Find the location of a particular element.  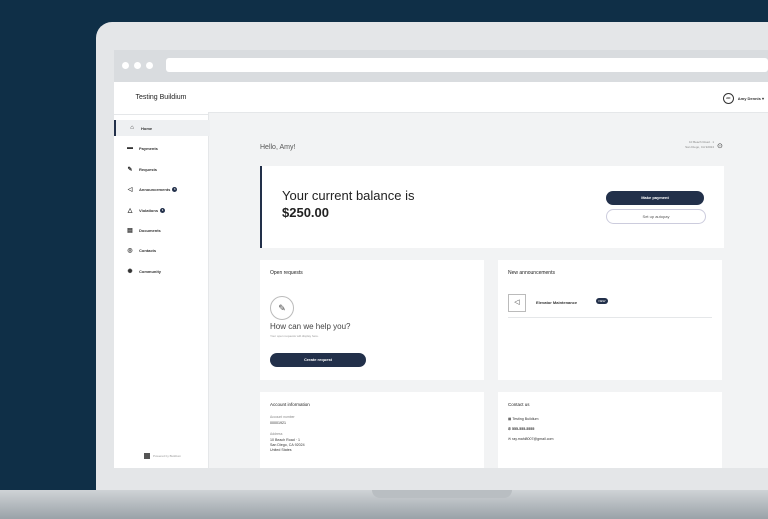

sidebar-item-requests: ✎ Requests is located at coordinates (161, 169).